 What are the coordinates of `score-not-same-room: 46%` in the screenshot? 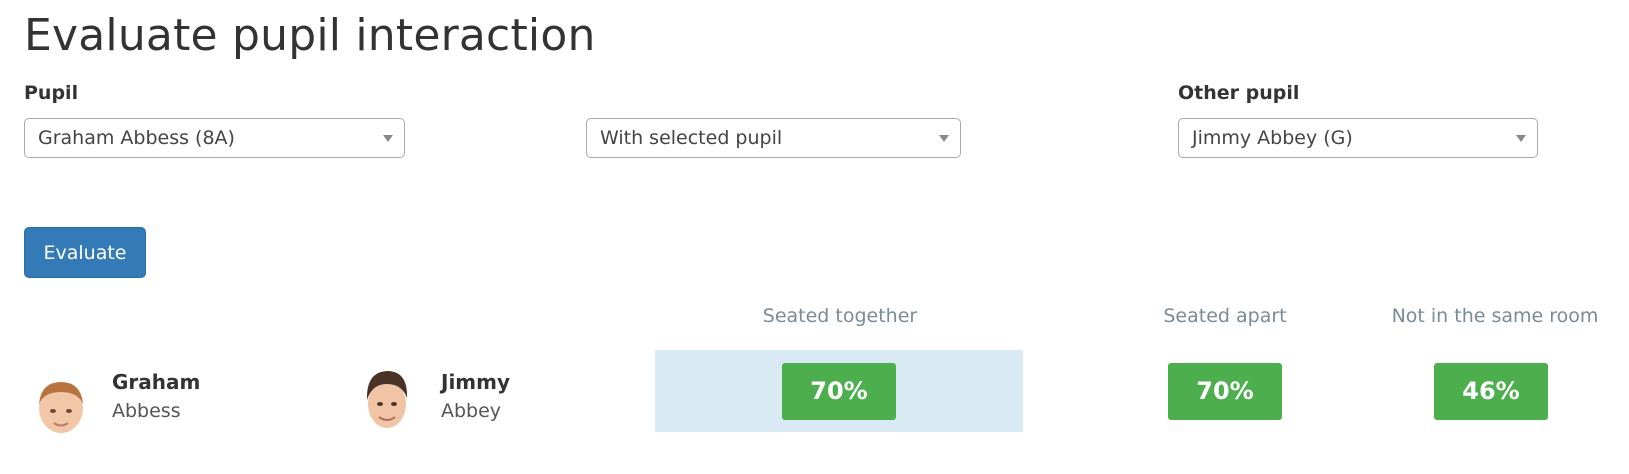 It's located at (1491, 391).